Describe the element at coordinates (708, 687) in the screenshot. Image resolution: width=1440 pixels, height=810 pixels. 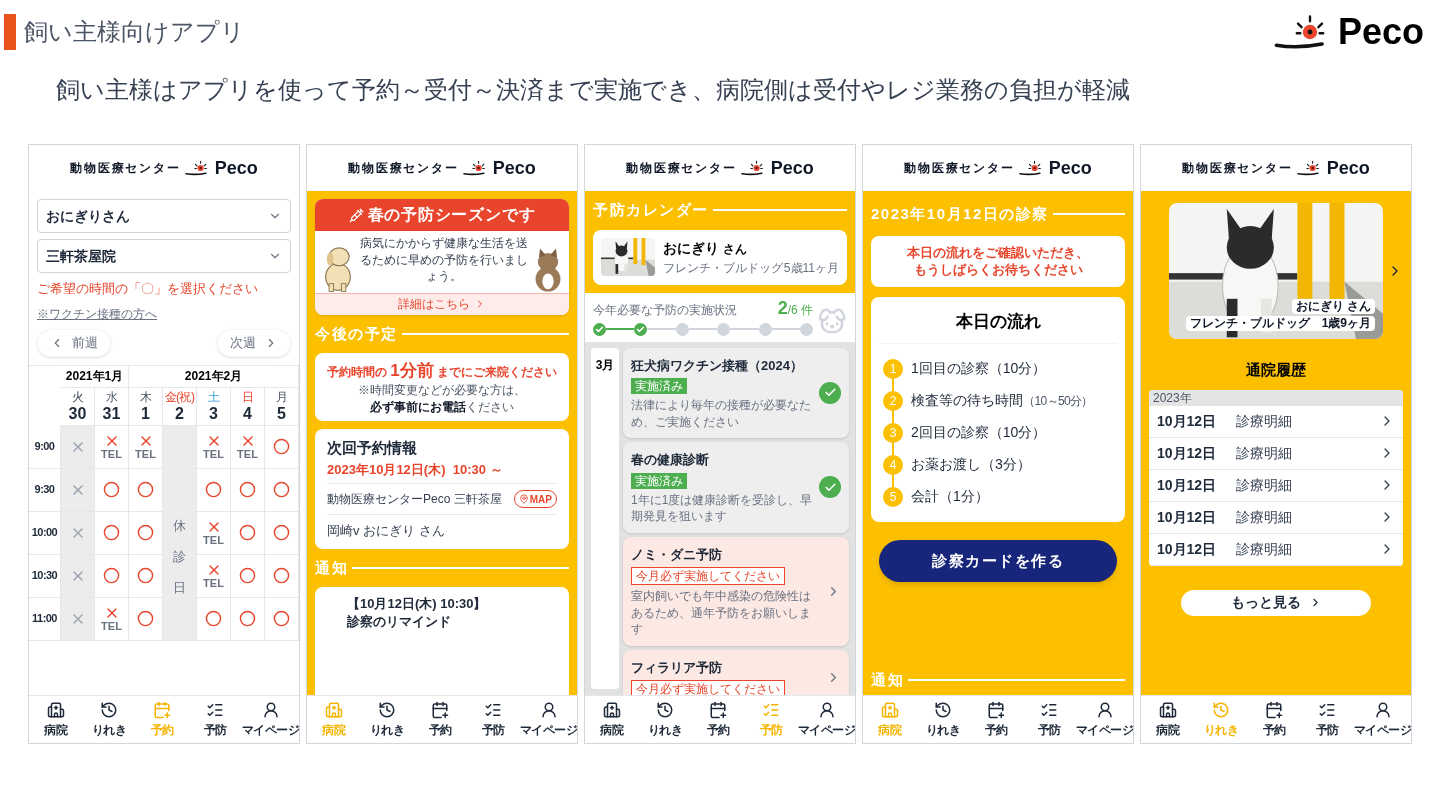
I see `status-badge: 今月必ず実施してください` at that location.